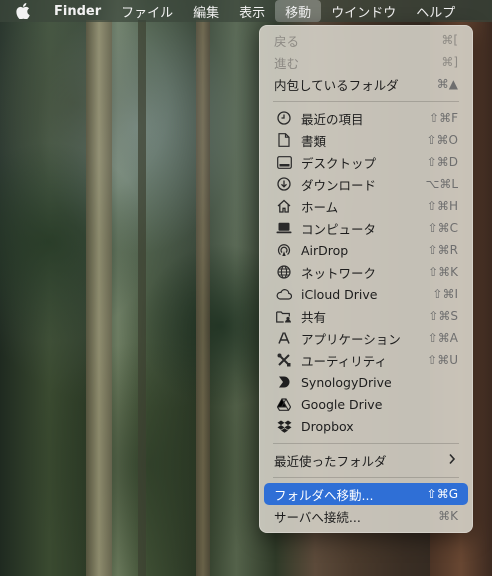 The width and height of the screenshot is (492, 576). I want to click on network-globe-icon, so click(284, 272).